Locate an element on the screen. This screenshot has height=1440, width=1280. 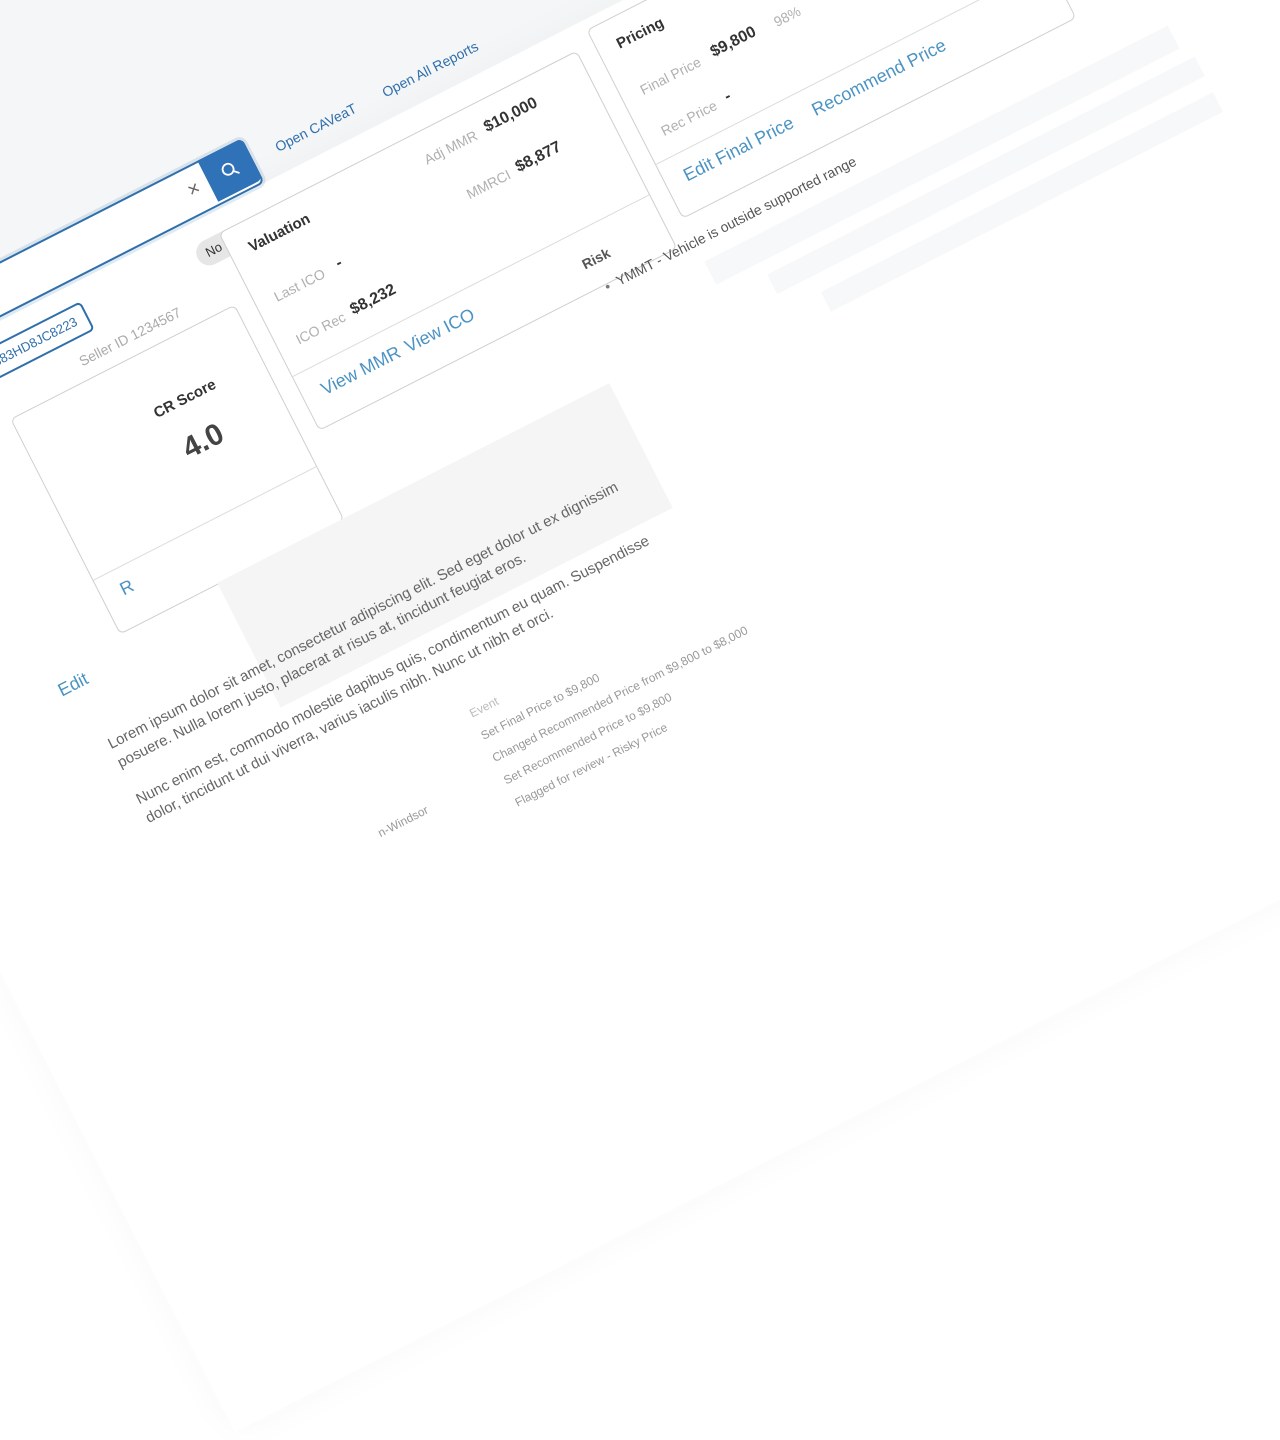
adj-mmr-label: Adj MMR is located at coordinates (450, 147).